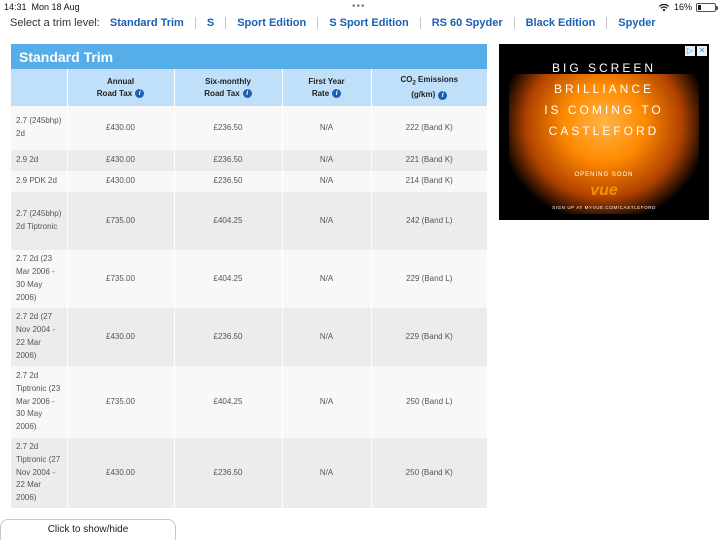 The image size is (720, 540). I want to click on cell-model: 2.7 (245bhp) 2d, so click(39, 128).